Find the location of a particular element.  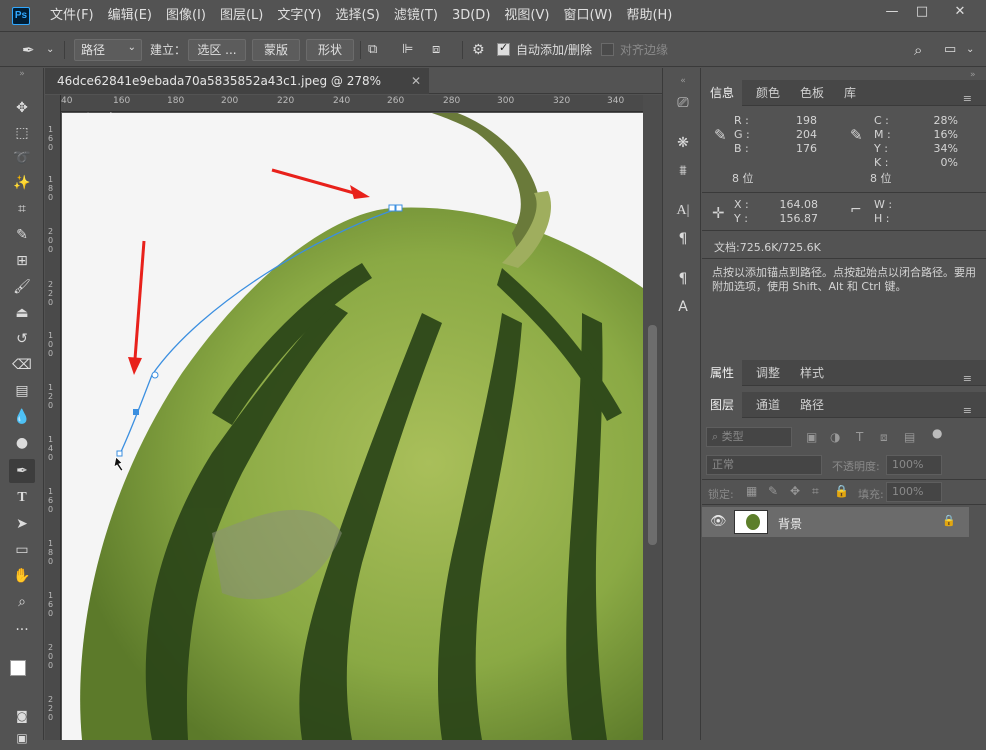

align-edges-checkbox is located at coordinates (607, 49).